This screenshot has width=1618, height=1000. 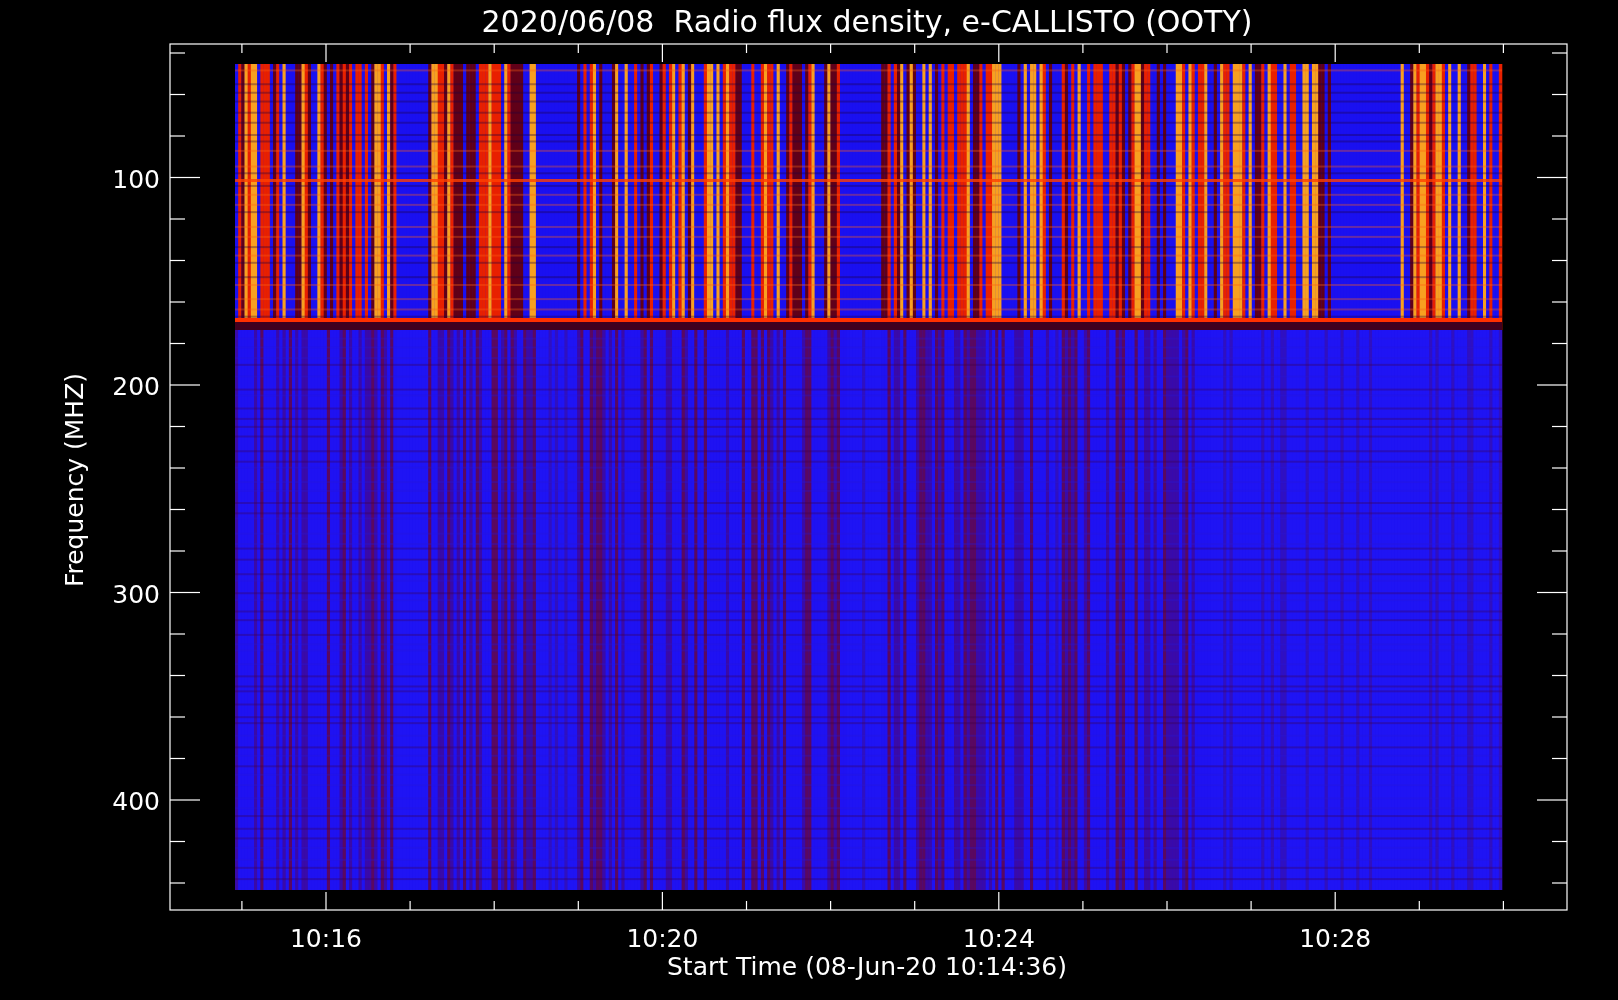 What do you see at coordinates (867, 21) in the screenshot?
I see `chart-title: 2020/06/08 Radio flux density, e-CALLISTO (OOTY)` at bounding box center [867, 21].